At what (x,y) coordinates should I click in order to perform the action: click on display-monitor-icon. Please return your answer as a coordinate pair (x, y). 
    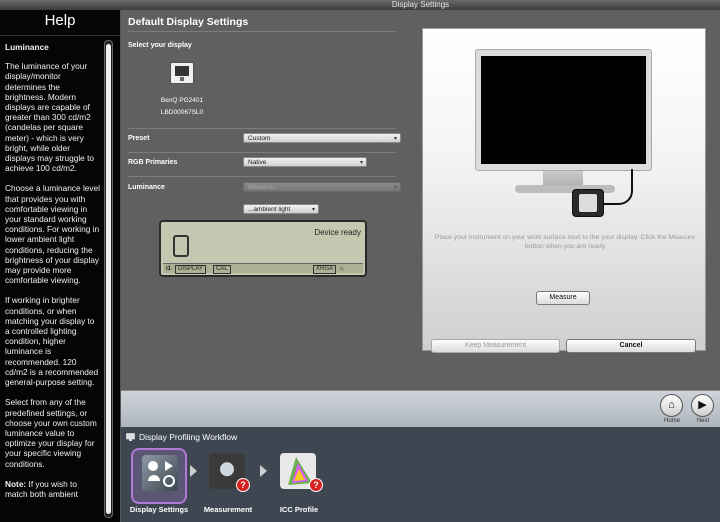
    Looking at the image, I should click on (182, 73).